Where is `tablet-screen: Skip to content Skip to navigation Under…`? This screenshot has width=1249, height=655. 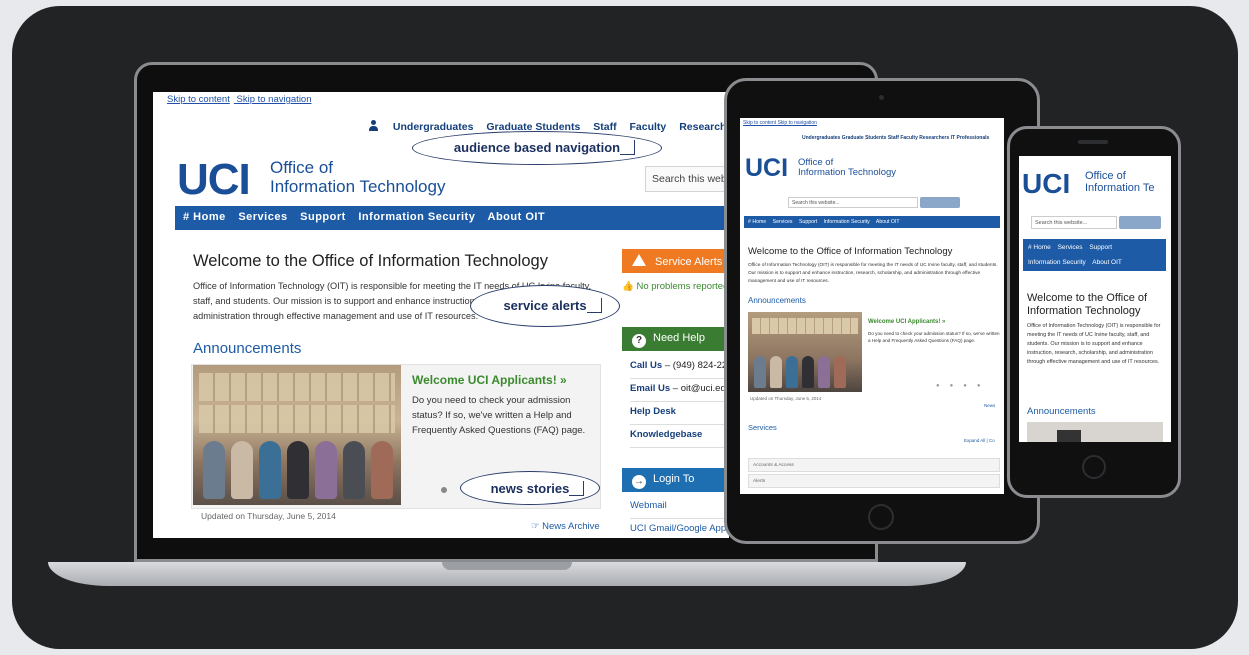 tablet-screen: Skip to content Skip to navigation Under… is located at coordinates (872, 306).